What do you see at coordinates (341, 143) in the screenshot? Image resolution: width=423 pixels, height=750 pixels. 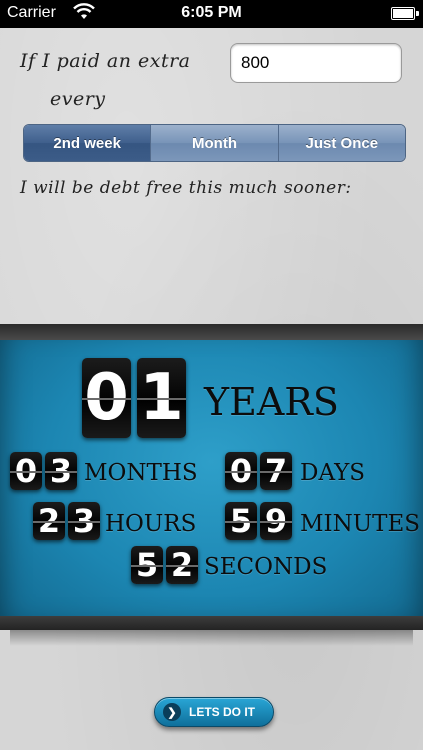 I see `segment-just-once: Just Once` at bounding box center [341, 143].